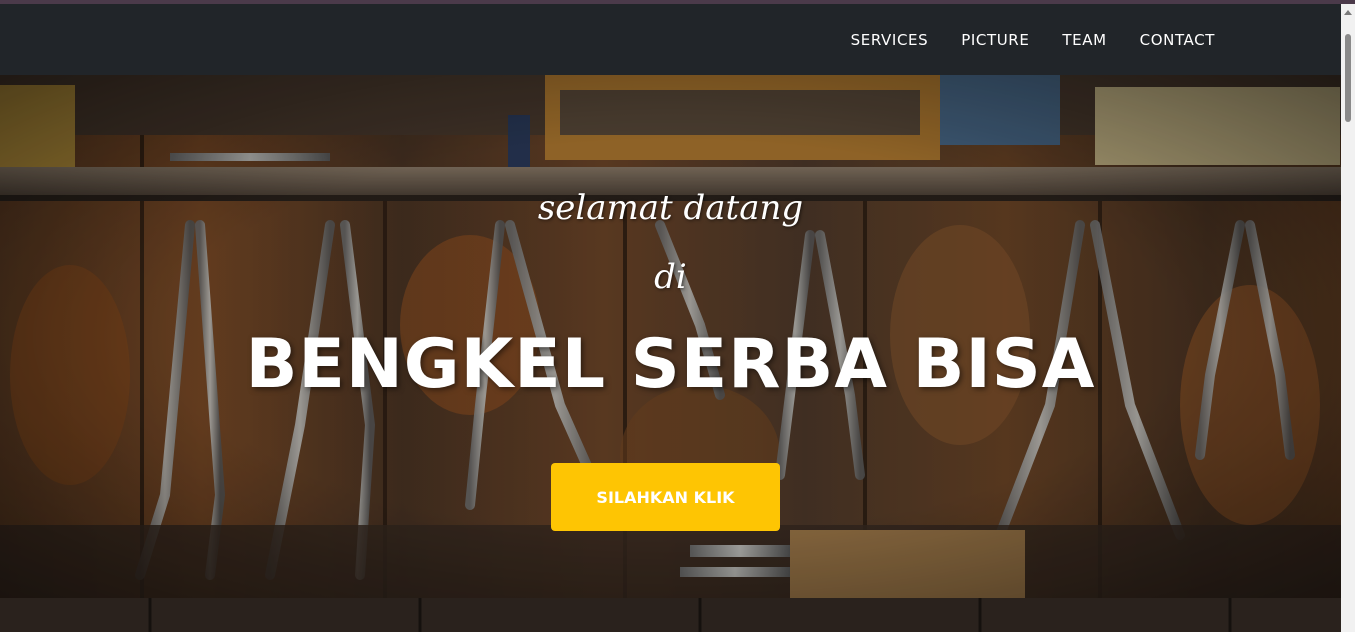 The height and width of the screenshot is (632, 1355). Describe the element at coordinates (1348, 78) in the screenshot. I see `scrollbar-thumb` at that location.